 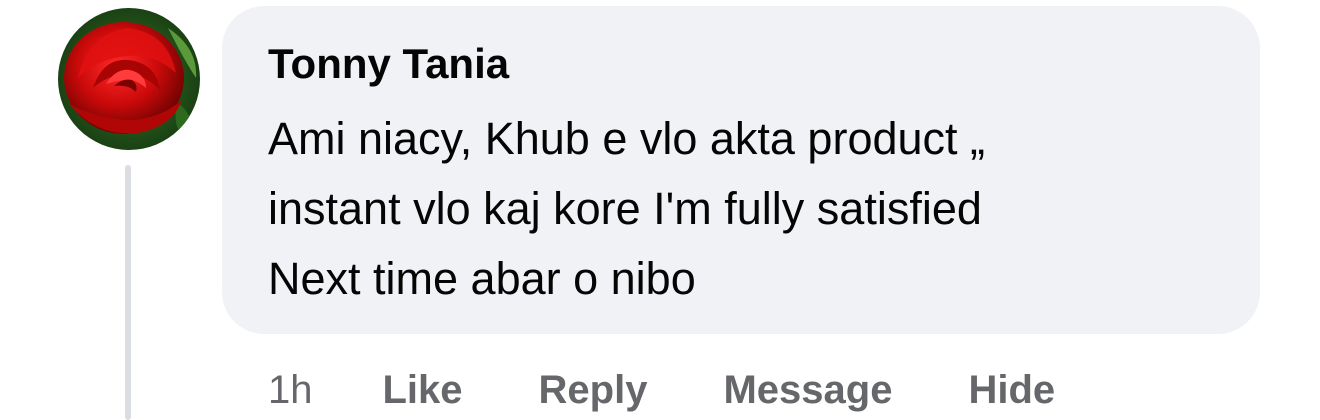 I want to click on message-button: Message, so click(x=807, y=390).